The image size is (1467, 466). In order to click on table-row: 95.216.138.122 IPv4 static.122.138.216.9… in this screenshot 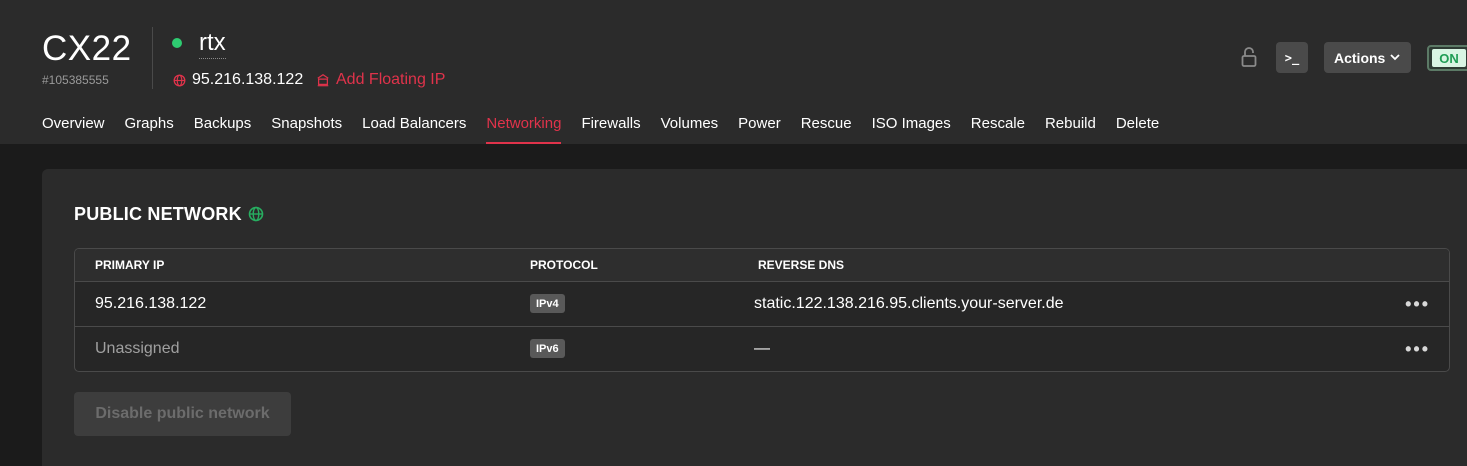, I will do `click(762, 304)`.